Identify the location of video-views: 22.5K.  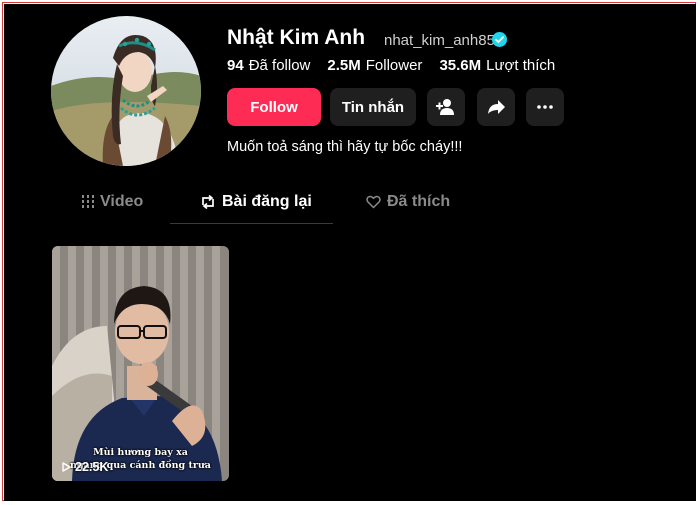
(85, 467).